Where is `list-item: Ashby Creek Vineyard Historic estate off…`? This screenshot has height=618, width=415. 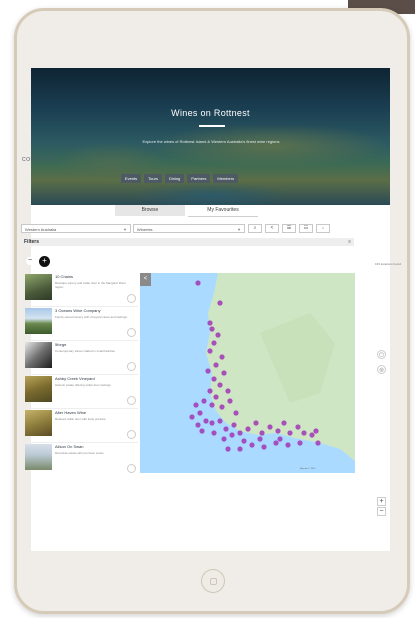 list-item: Ashby Creek Vineyard Historic estate off… is located at coordinates (81, 392).